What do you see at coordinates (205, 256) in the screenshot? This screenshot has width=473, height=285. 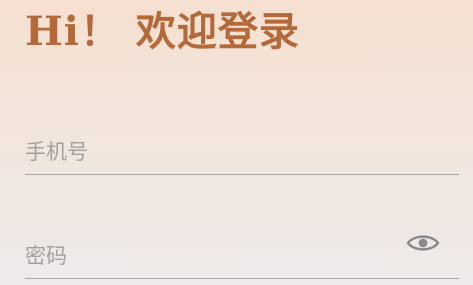 I see `password-input` at bounding box center [205, 256].